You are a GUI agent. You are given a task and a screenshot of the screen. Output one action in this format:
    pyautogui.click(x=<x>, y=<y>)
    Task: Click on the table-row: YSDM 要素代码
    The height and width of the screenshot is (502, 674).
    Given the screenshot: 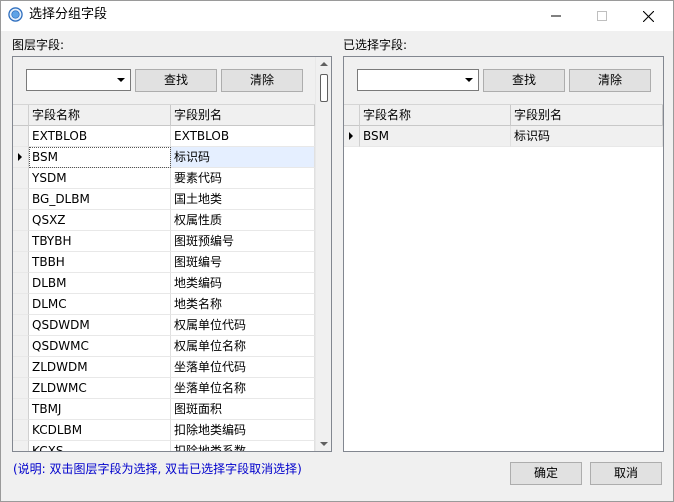 What is the action you would take?
    pyautogui.click(x=164, y=178)
    